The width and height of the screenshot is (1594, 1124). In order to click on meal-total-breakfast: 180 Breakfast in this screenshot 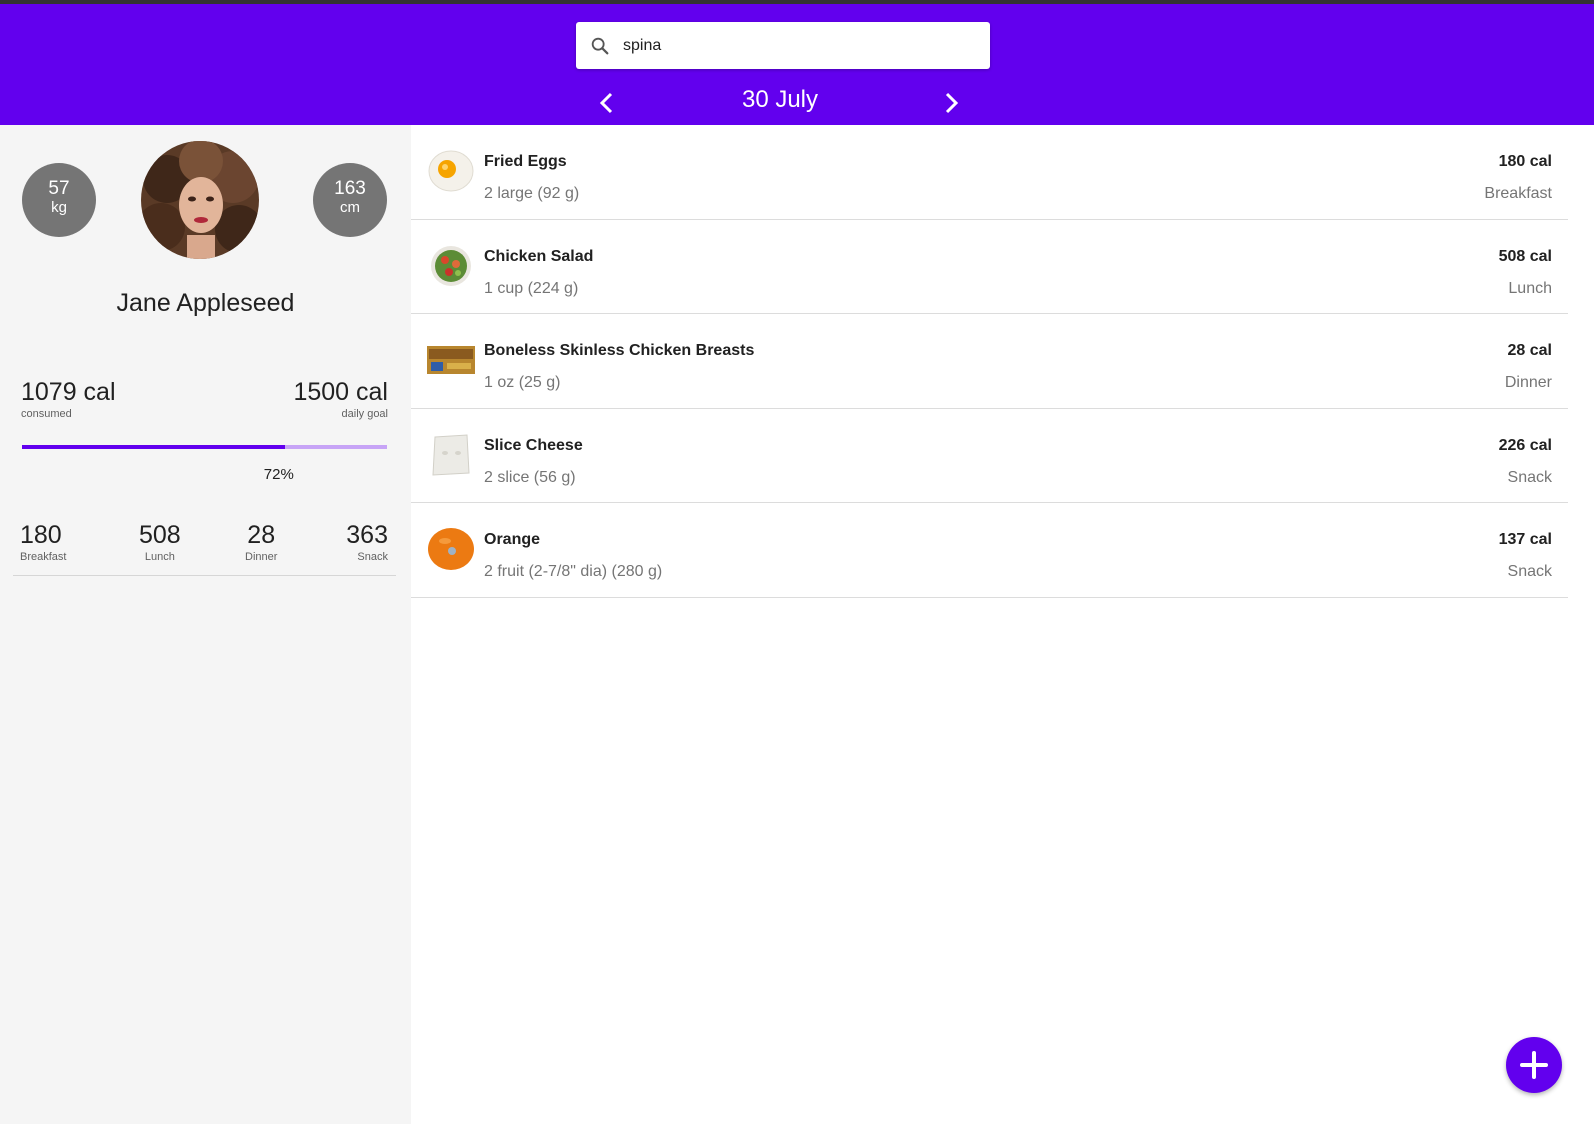, I will do `click(43, 541)`.